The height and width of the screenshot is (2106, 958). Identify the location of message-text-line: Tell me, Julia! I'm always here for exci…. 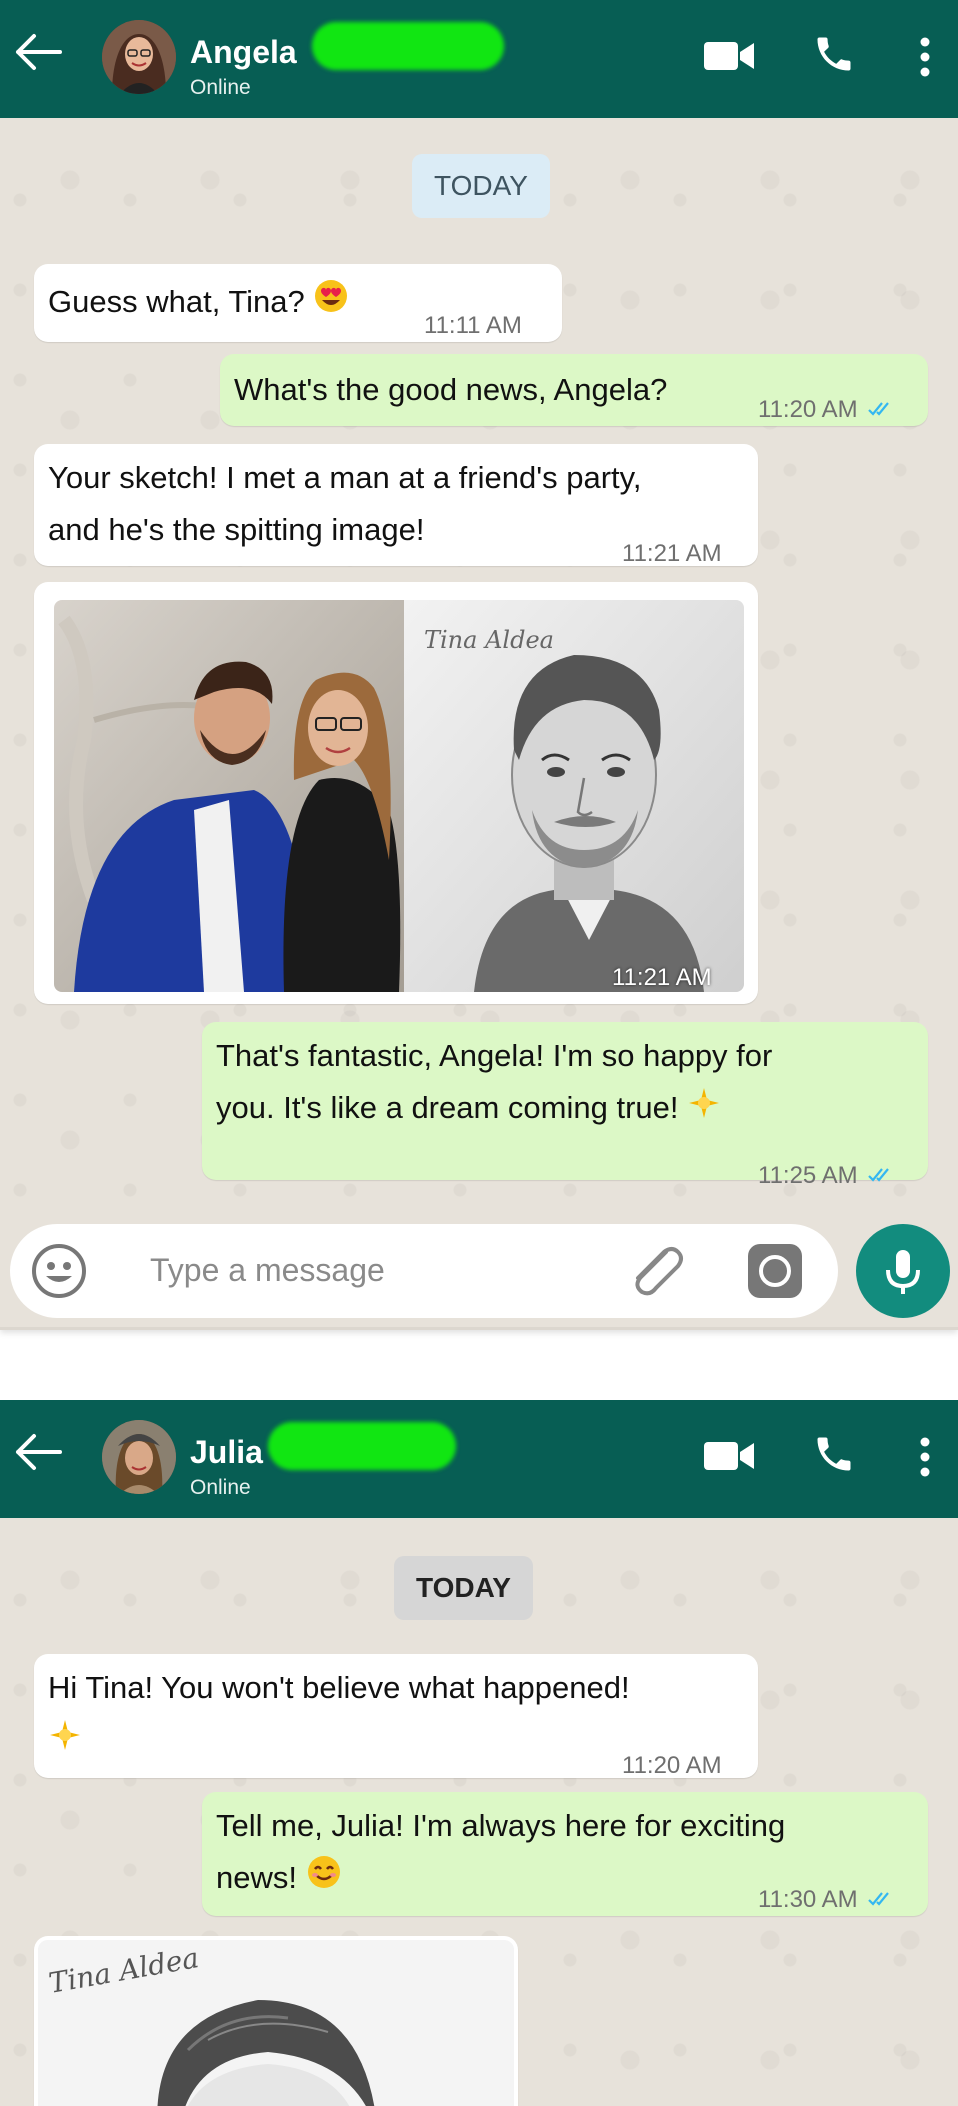
(501, 1825).